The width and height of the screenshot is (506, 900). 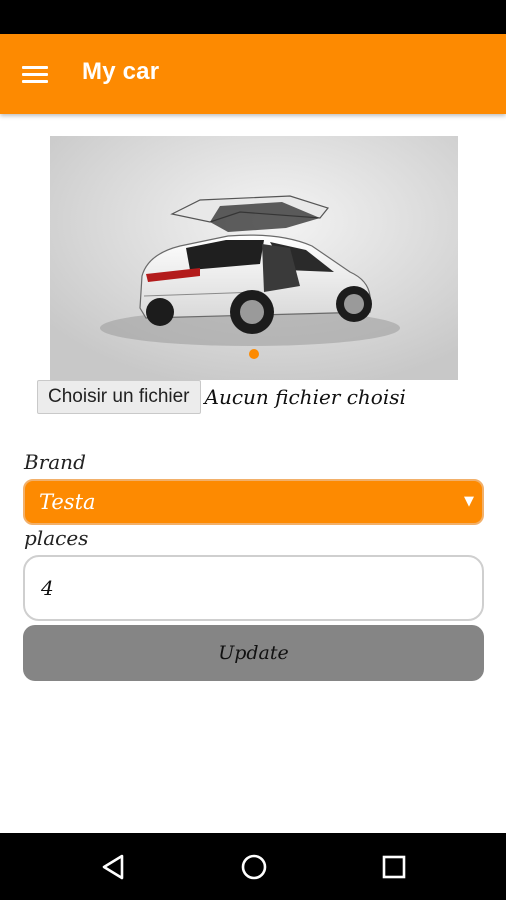 I want to click on recent-apps-square-icon, so click(x=394, y=867).